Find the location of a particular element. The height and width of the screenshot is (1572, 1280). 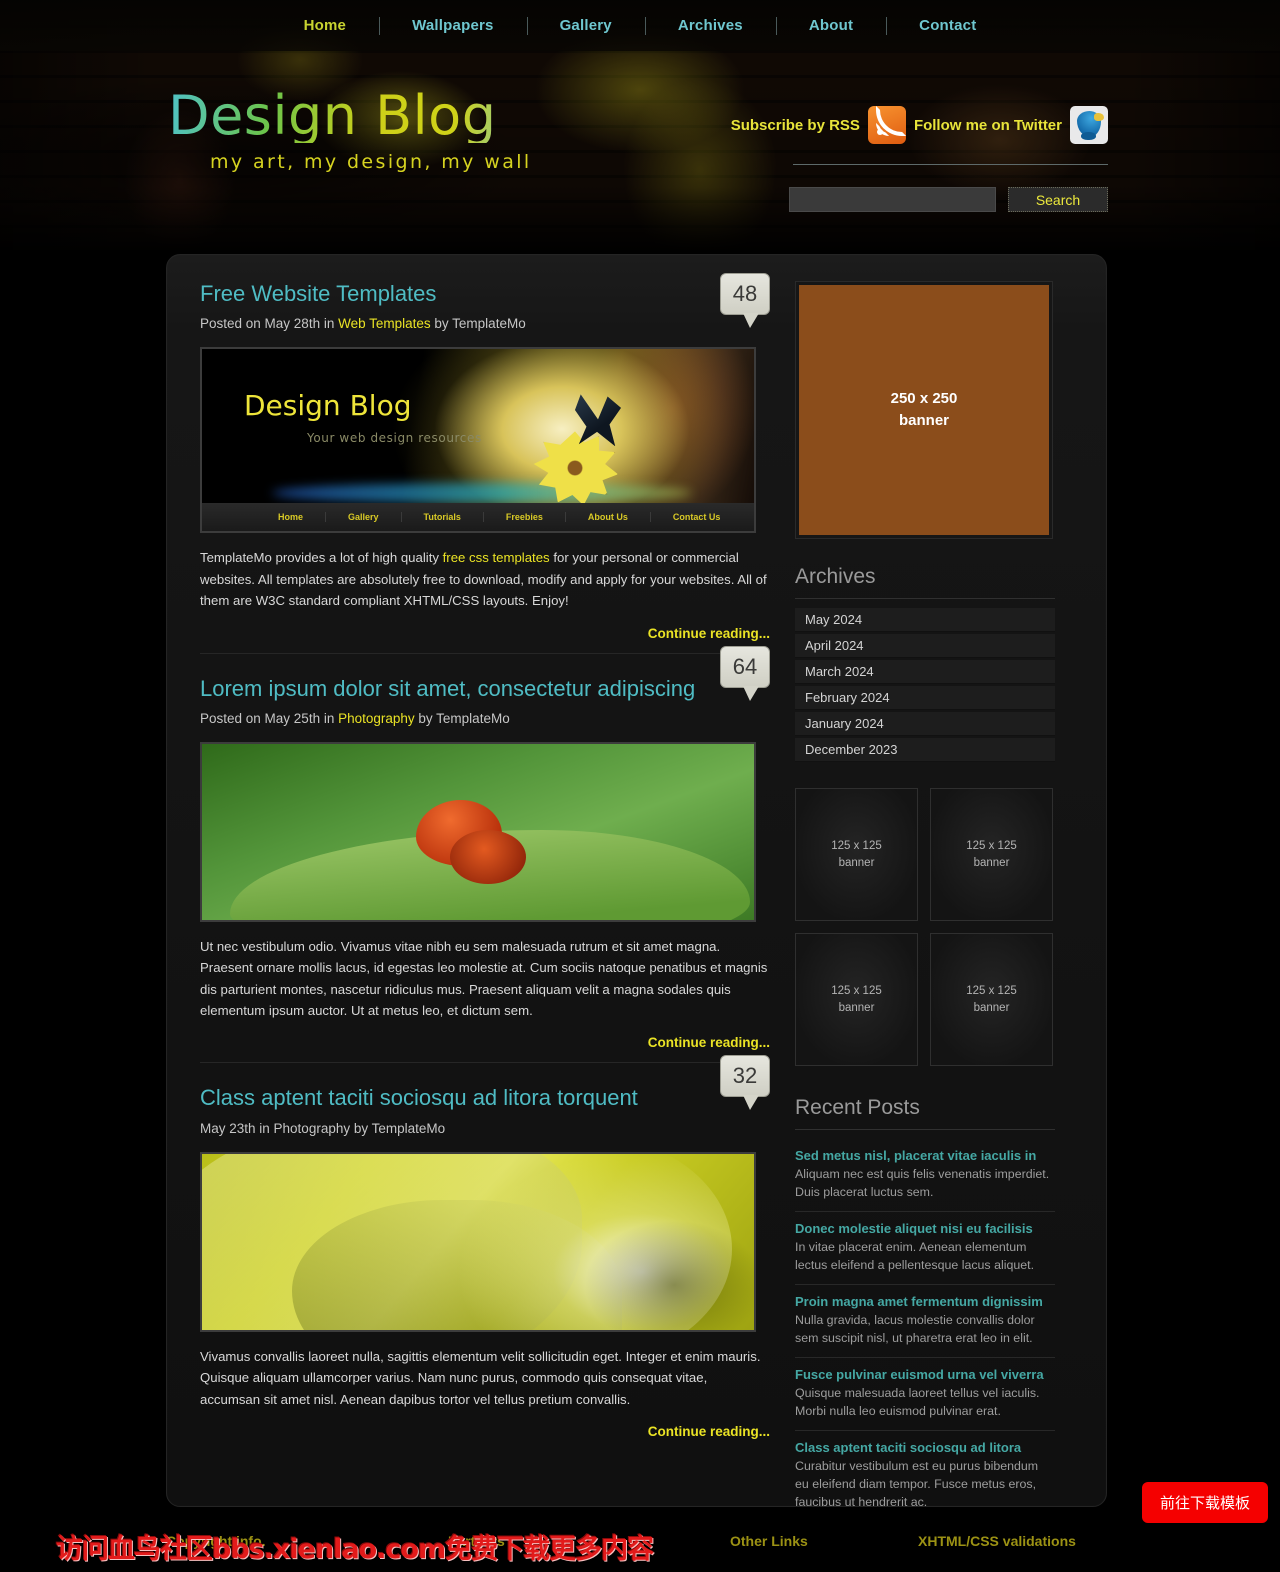

post-meta: May 23th in Photography by TemplateMo is located at coordinates (323, 1128).